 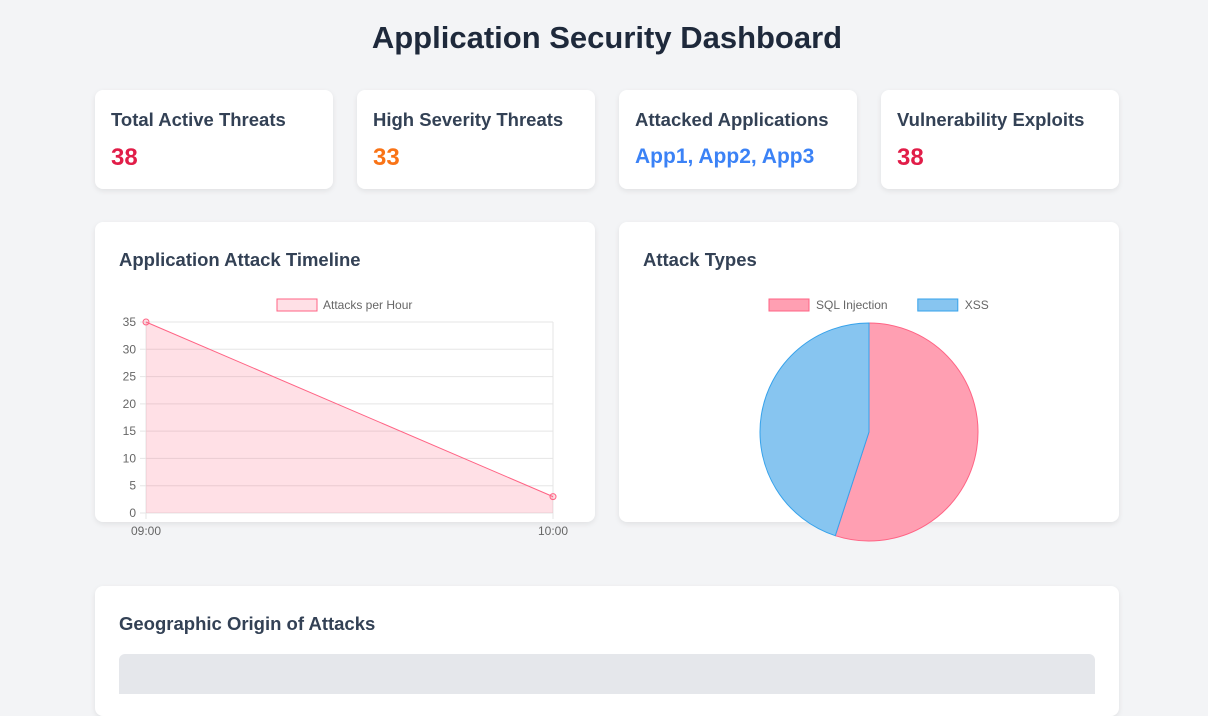 I want to click on attack-types-chart: SQL Injection XSS, so click(x=874, y=420).